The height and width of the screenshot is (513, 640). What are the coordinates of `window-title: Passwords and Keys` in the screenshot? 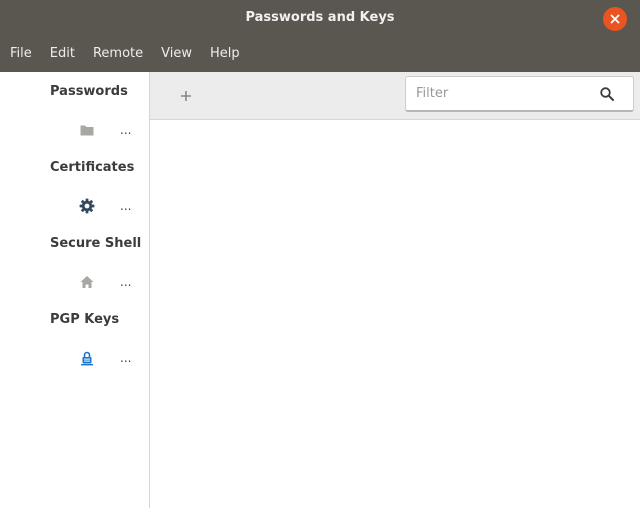 It's located at (320, 17).